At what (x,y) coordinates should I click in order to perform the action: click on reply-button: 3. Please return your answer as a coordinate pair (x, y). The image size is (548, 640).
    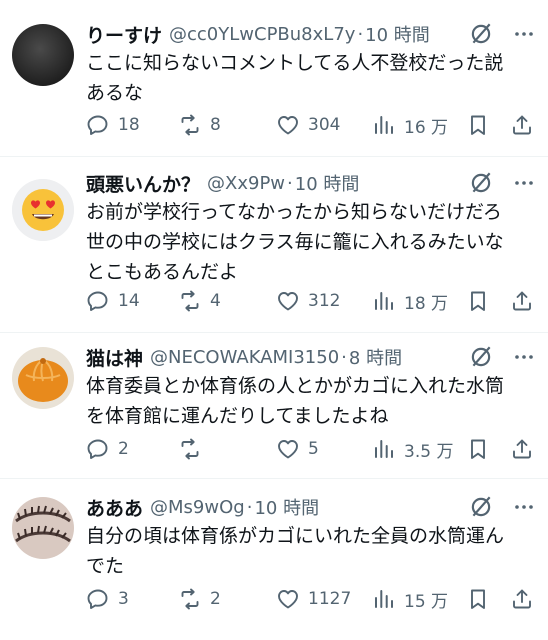
    Looking at the image, I should click on (107, 599).